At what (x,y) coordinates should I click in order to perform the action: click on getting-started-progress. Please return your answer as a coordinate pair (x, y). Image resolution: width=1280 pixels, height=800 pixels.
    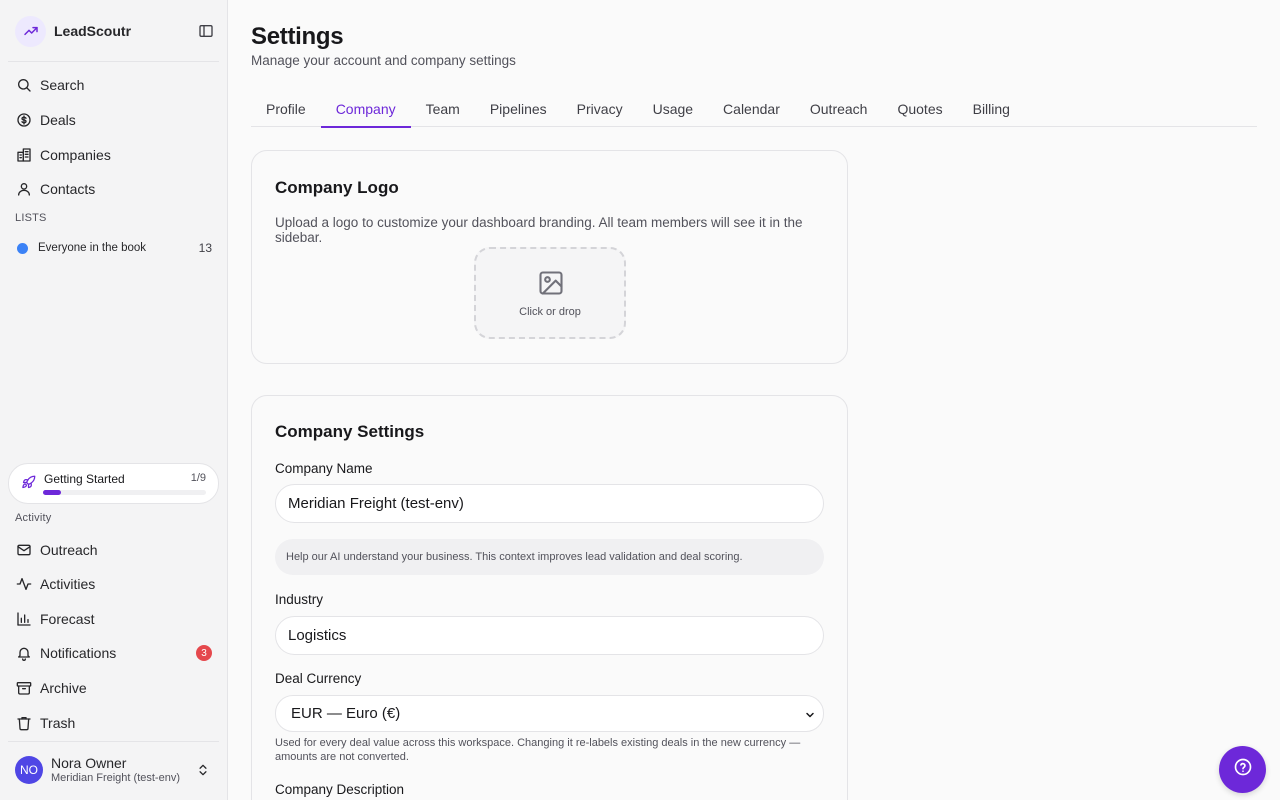
    Looking at the image, I should click on (124, 492).